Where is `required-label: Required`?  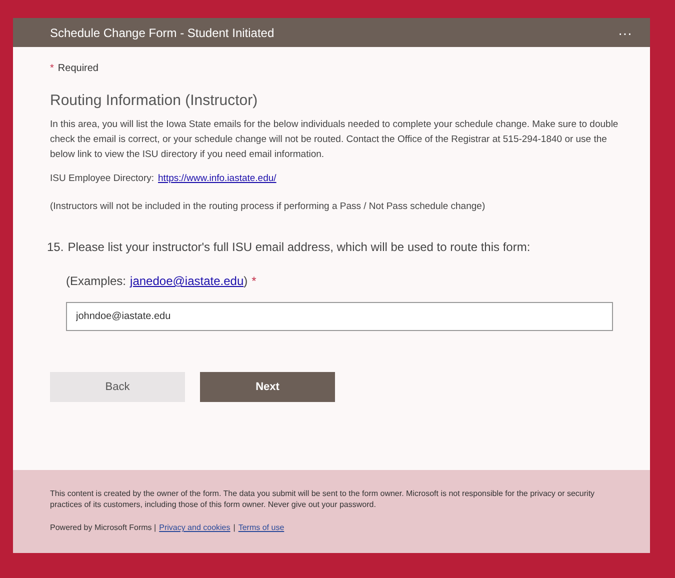 required-label: Required is located at coordinates (78, 69).